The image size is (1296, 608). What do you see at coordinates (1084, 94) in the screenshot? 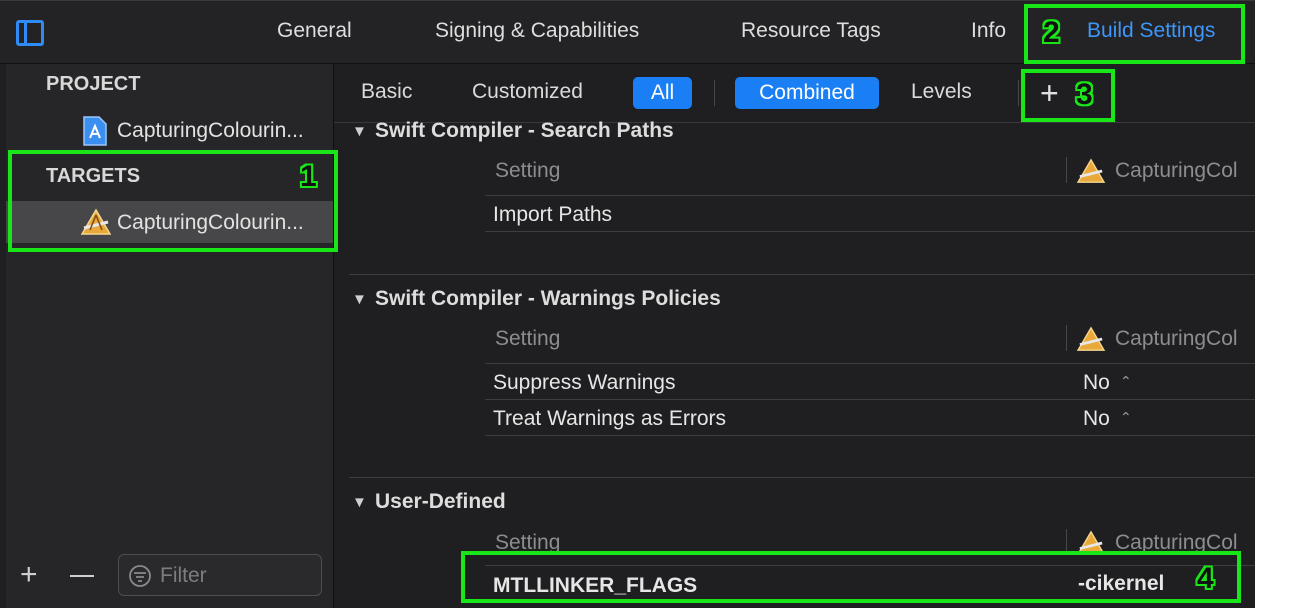
I see `annotation-number: 3` at bounding box center [1084, 94].